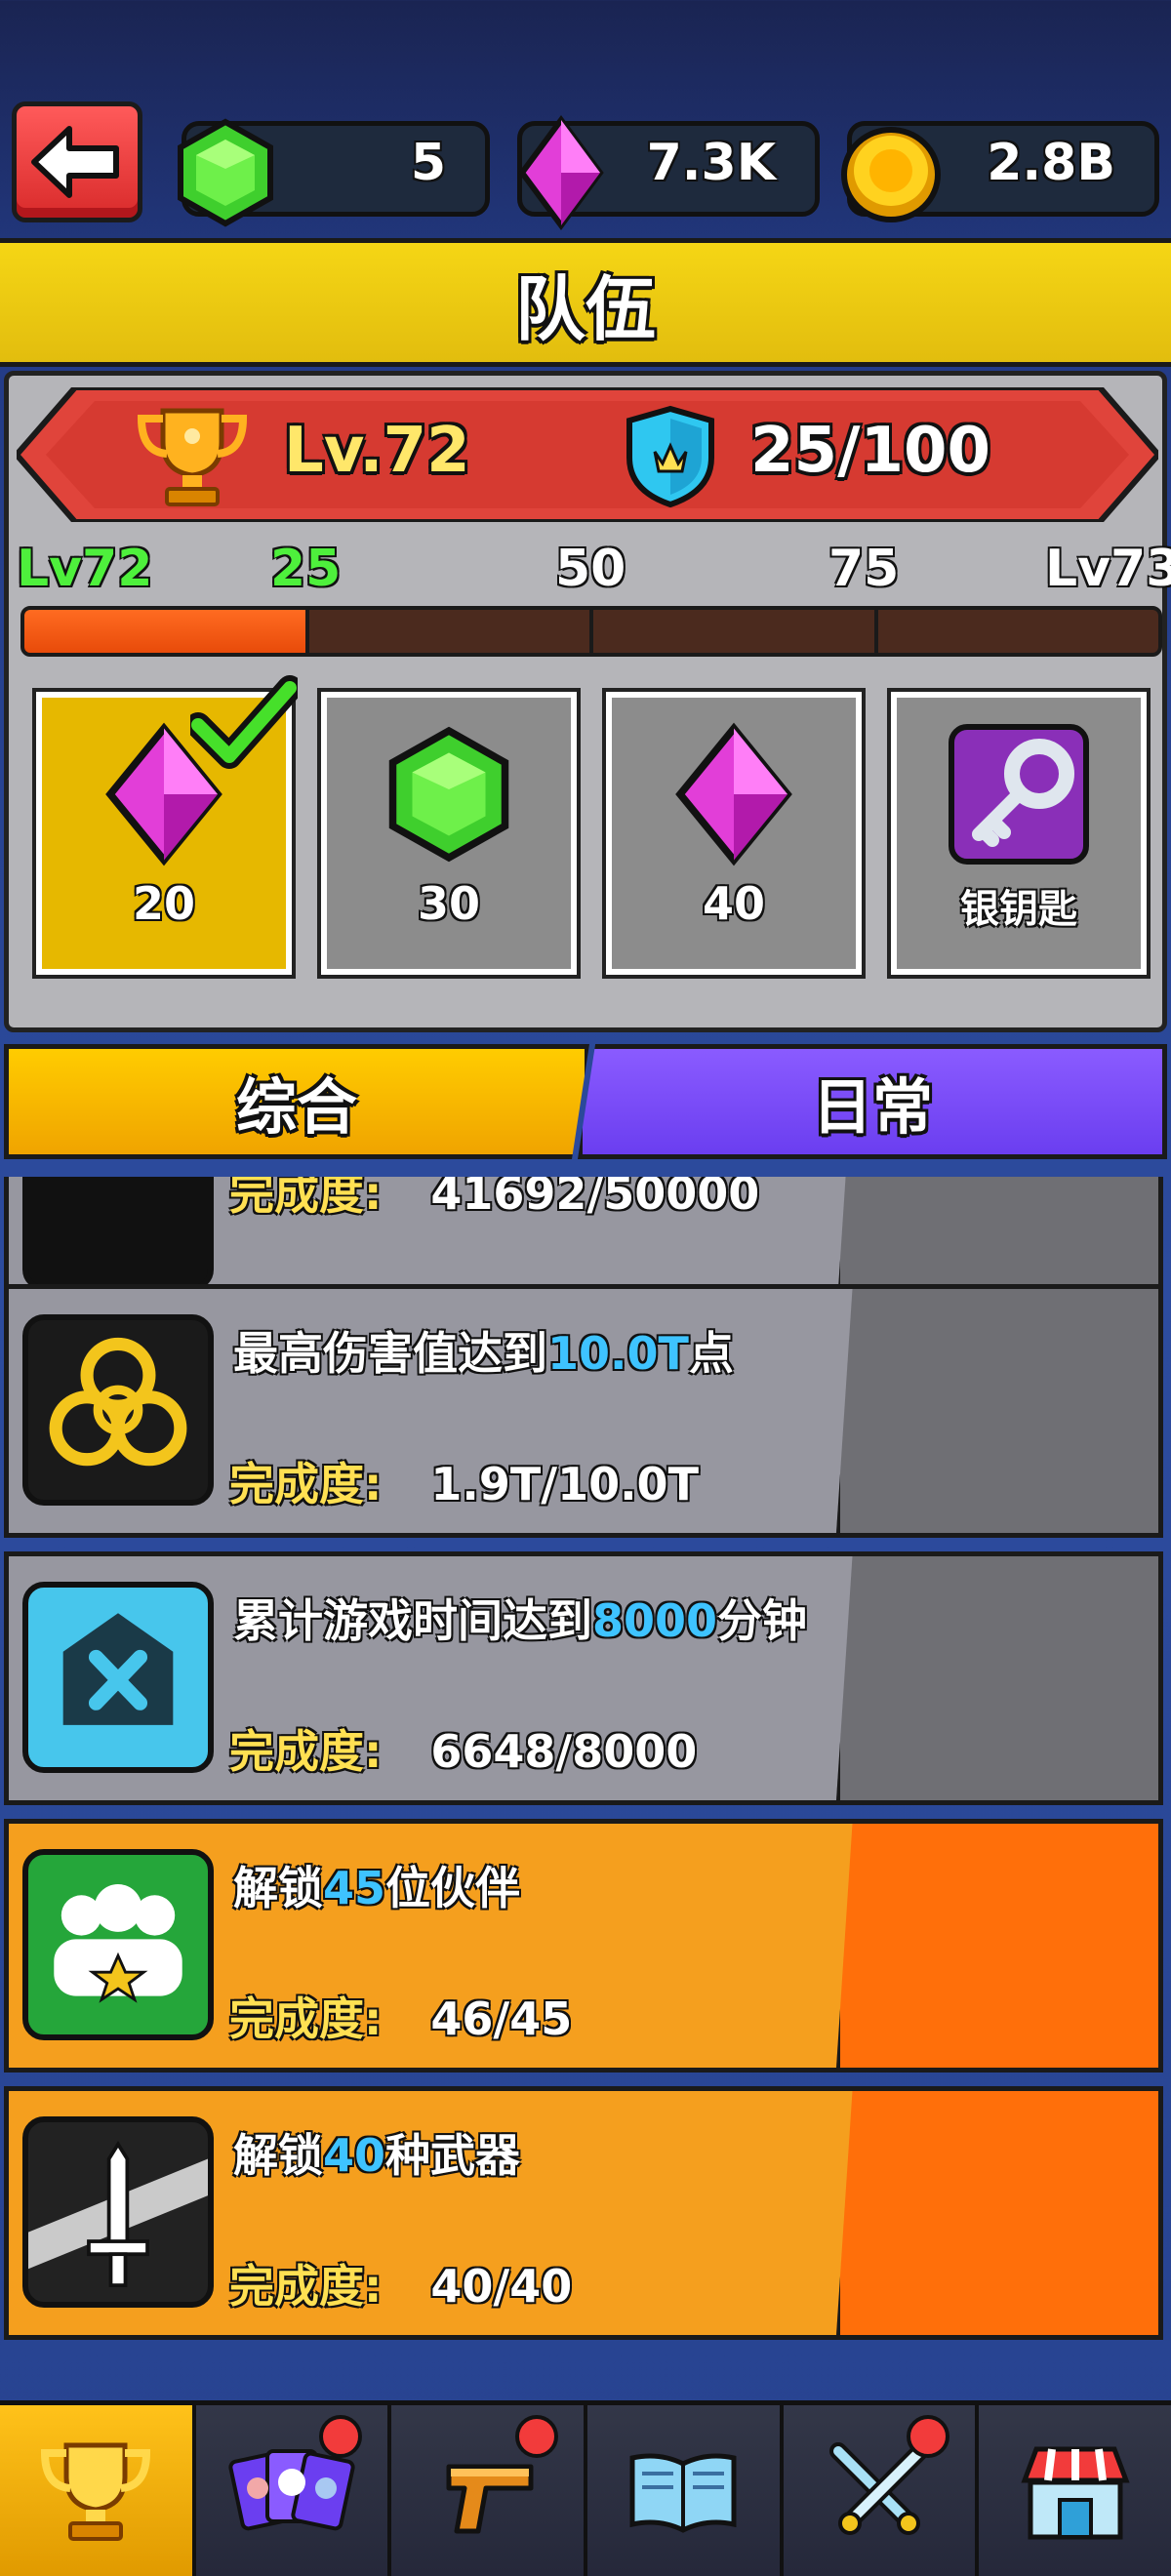  I want to click on back-button, so click(77, 161).